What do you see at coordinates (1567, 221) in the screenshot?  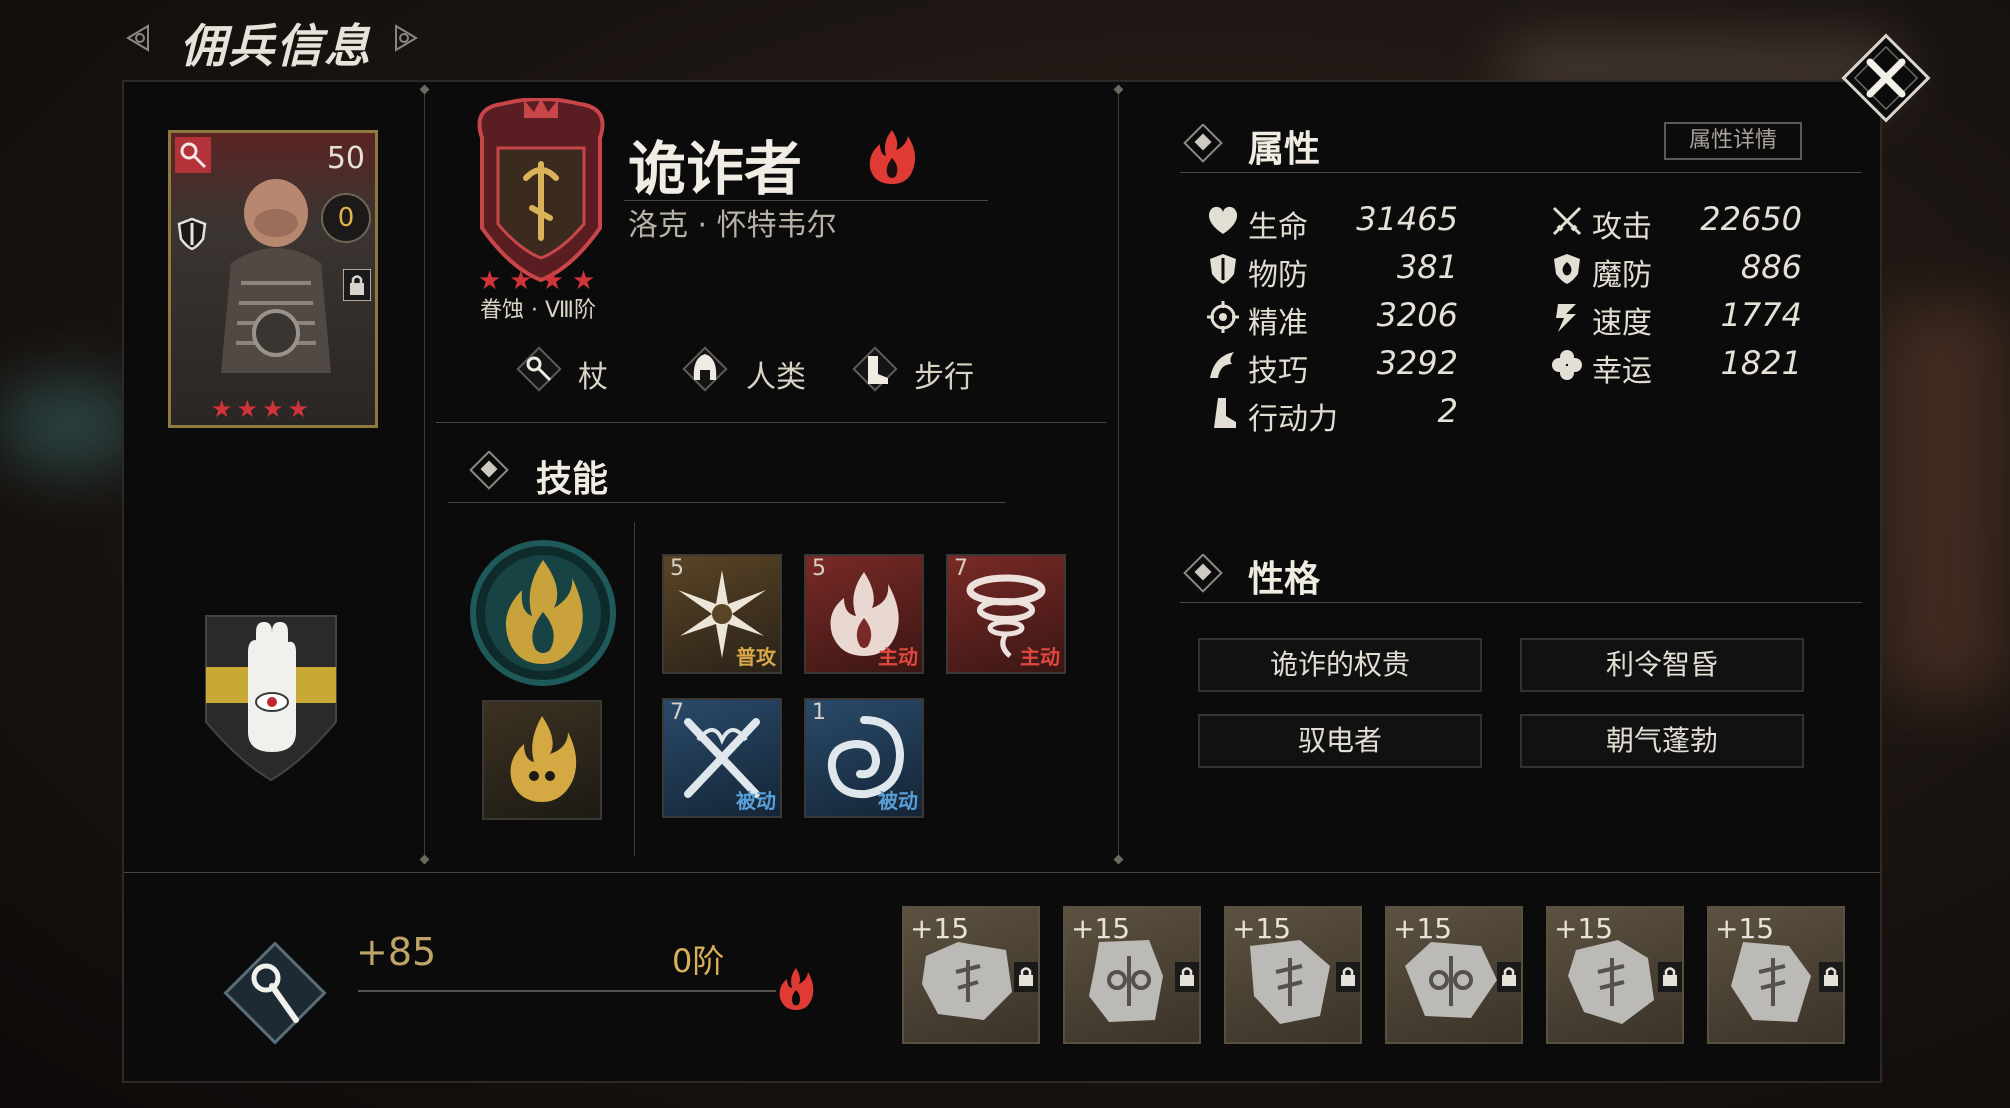 I see `crossed-swords-icon` at bounding box center [1567, 221].